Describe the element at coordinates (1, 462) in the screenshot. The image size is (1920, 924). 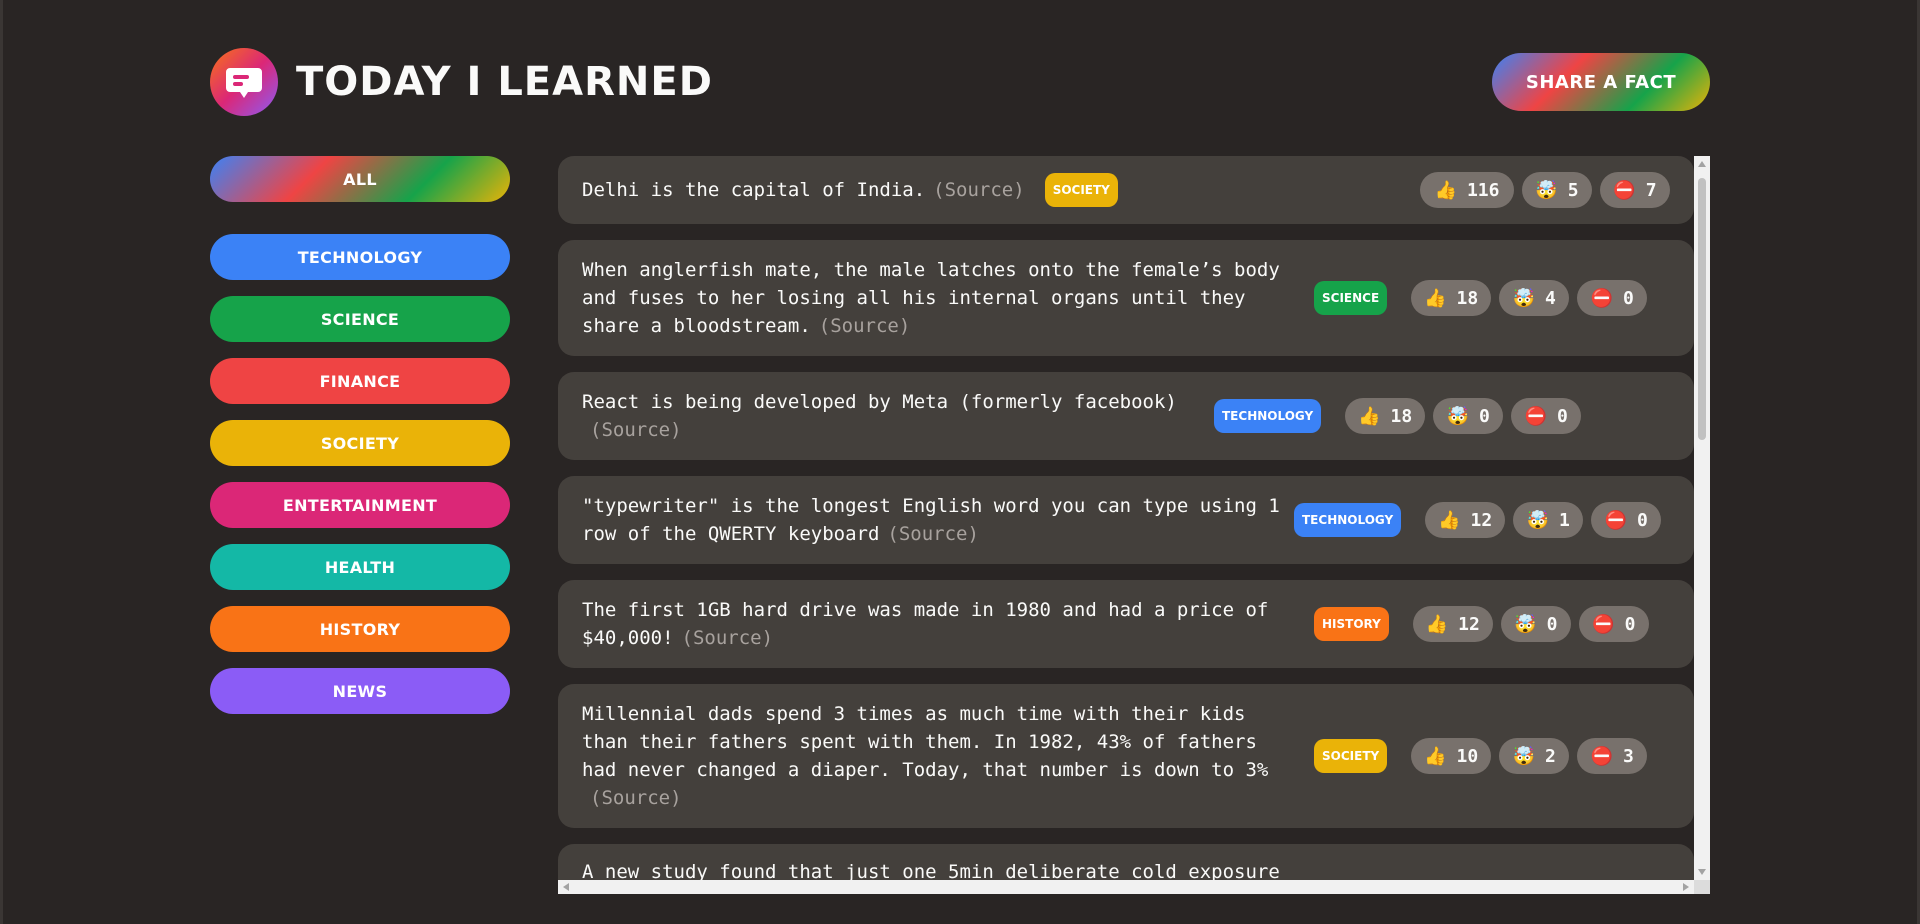
I see `window-border-left` at that location.